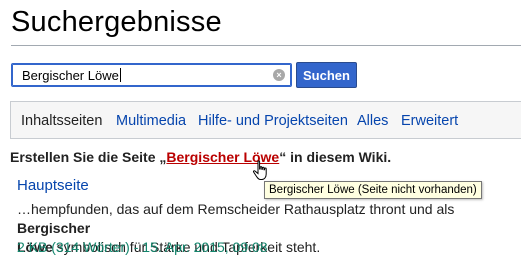 This screenshot has width=521, height=264. What do you see at coordinates (120, 75) in the screenshot?
I see `text-caret` at bounding box center [120, 75].